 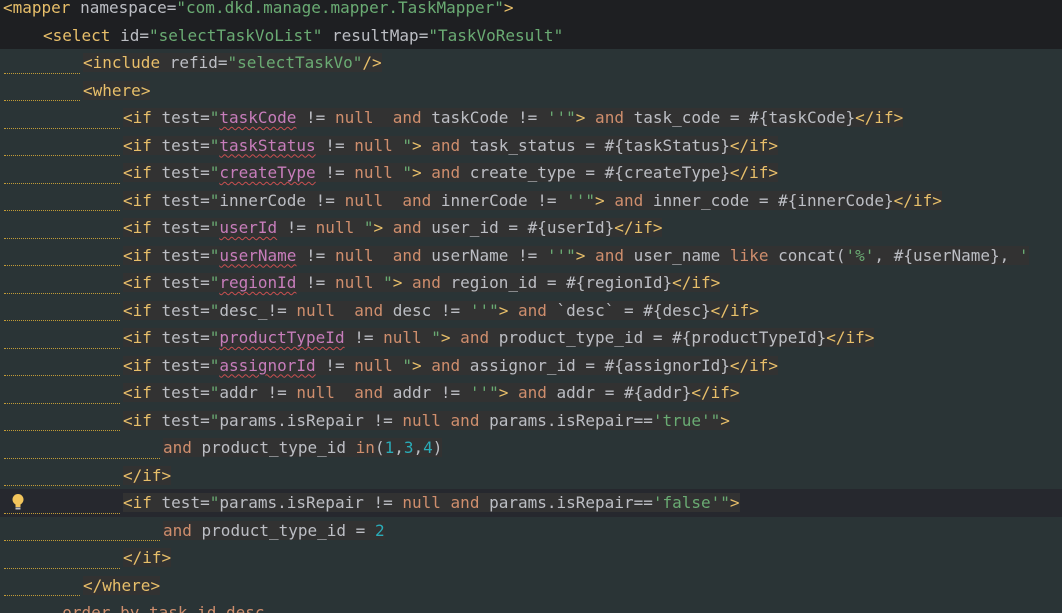 What do you see at coordinates (749, 255) in the screenshot?
I see `code-token: like` at bounding box center [749, 255].